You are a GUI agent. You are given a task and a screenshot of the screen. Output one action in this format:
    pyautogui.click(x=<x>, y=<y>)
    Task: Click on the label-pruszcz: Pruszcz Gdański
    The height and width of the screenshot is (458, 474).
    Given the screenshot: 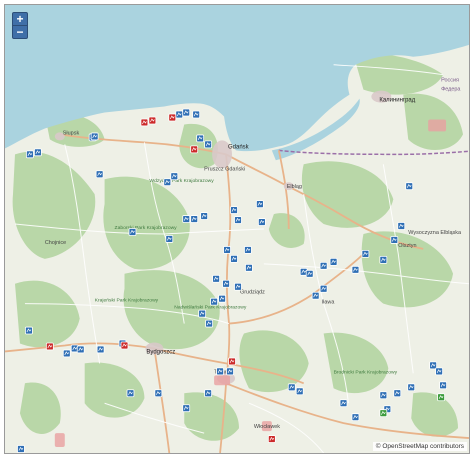 What is the action you would take?
    pyautogui.click(x=224, y=169)
    